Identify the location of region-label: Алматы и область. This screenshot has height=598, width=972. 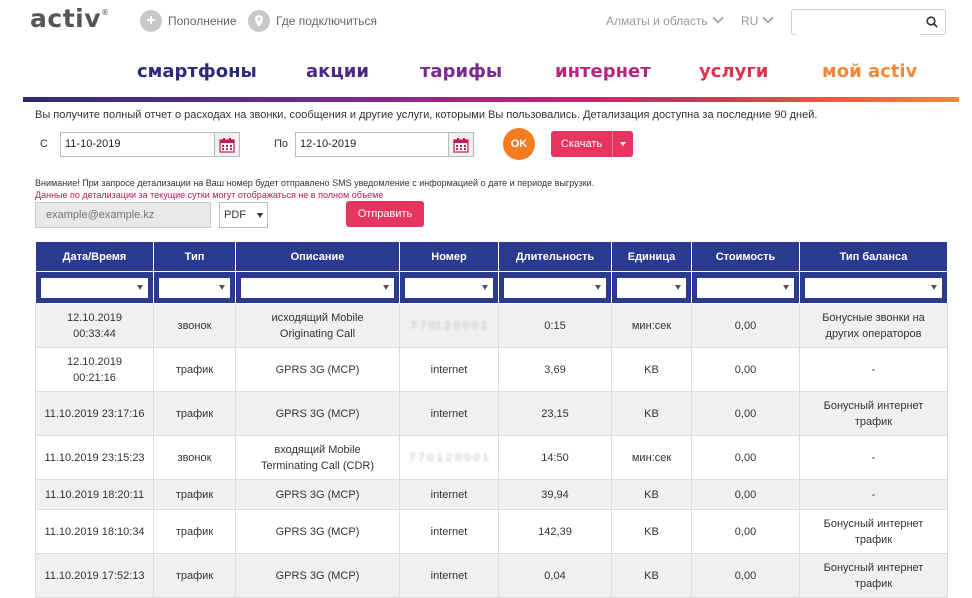
(657, 21).